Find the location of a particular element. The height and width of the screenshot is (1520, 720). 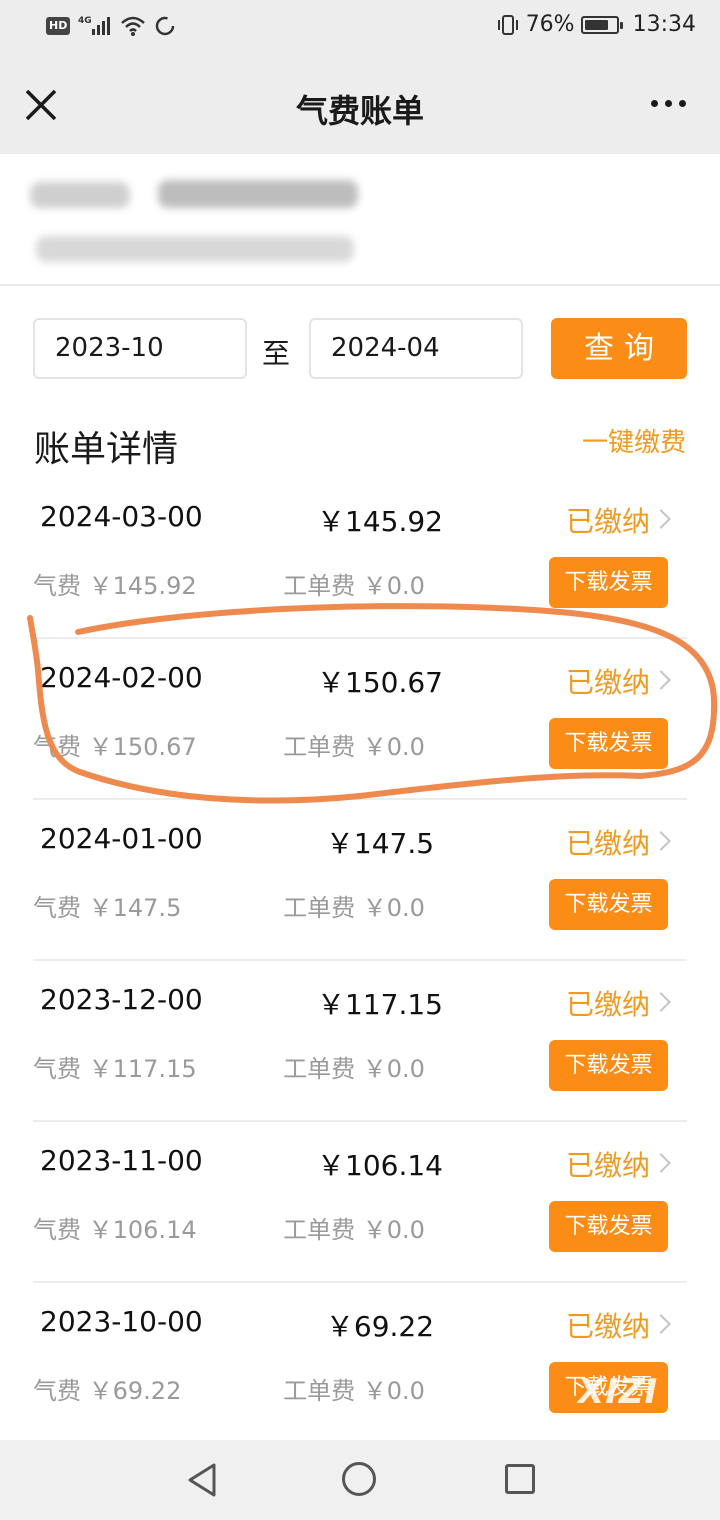

home-icon is located at coordinates (359, 1479).